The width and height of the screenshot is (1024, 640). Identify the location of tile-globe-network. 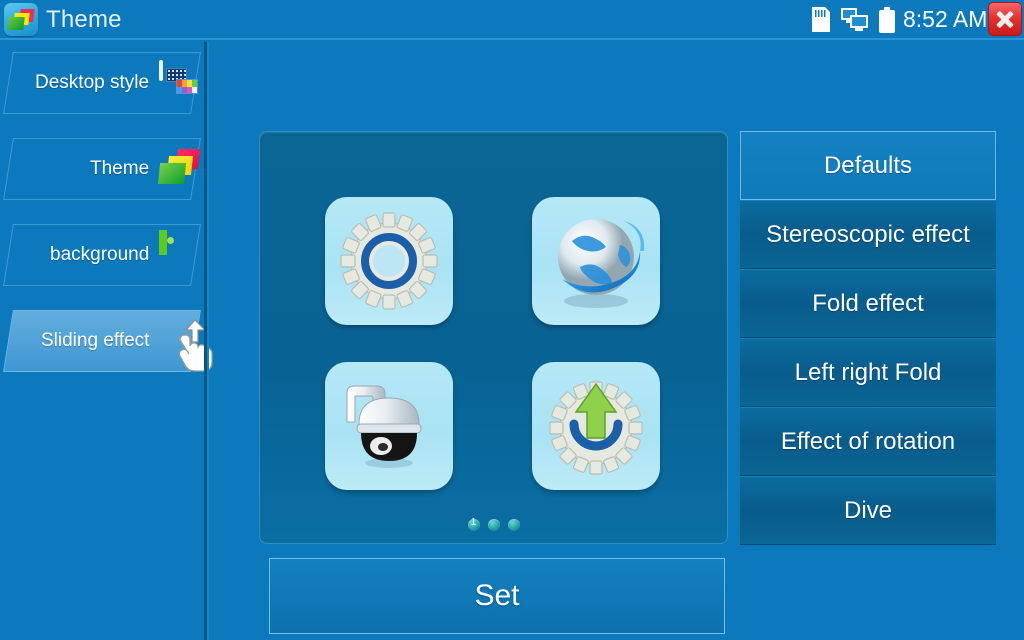
(596, 261).